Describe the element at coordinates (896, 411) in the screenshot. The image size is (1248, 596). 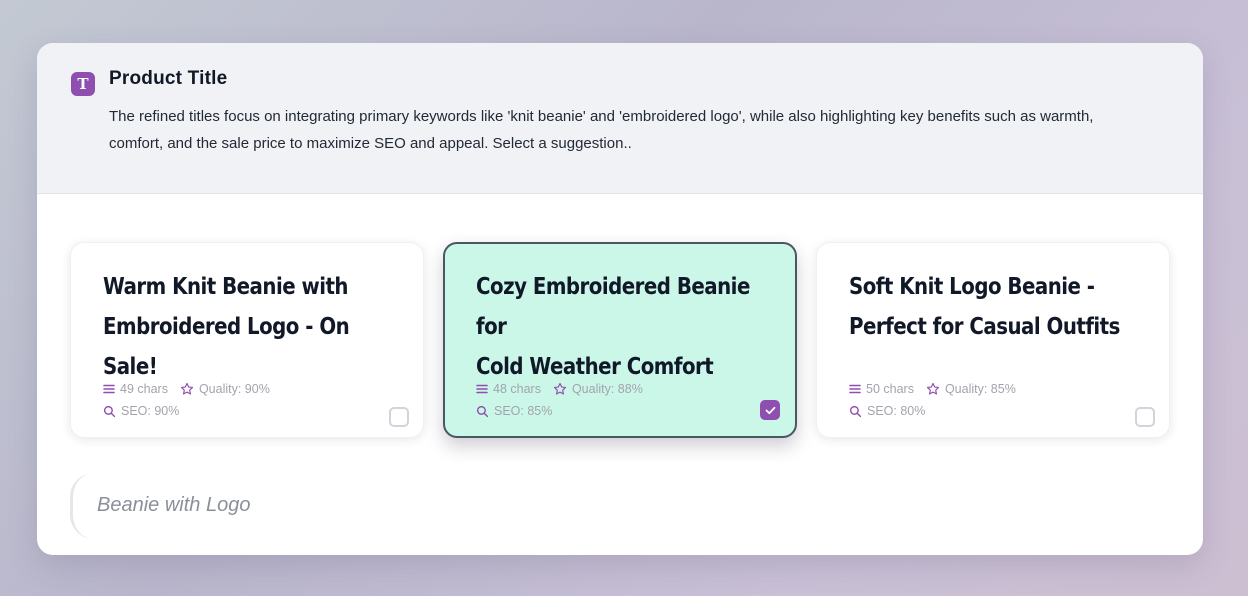
I see `seo-label: SEO: 80%` at that location.